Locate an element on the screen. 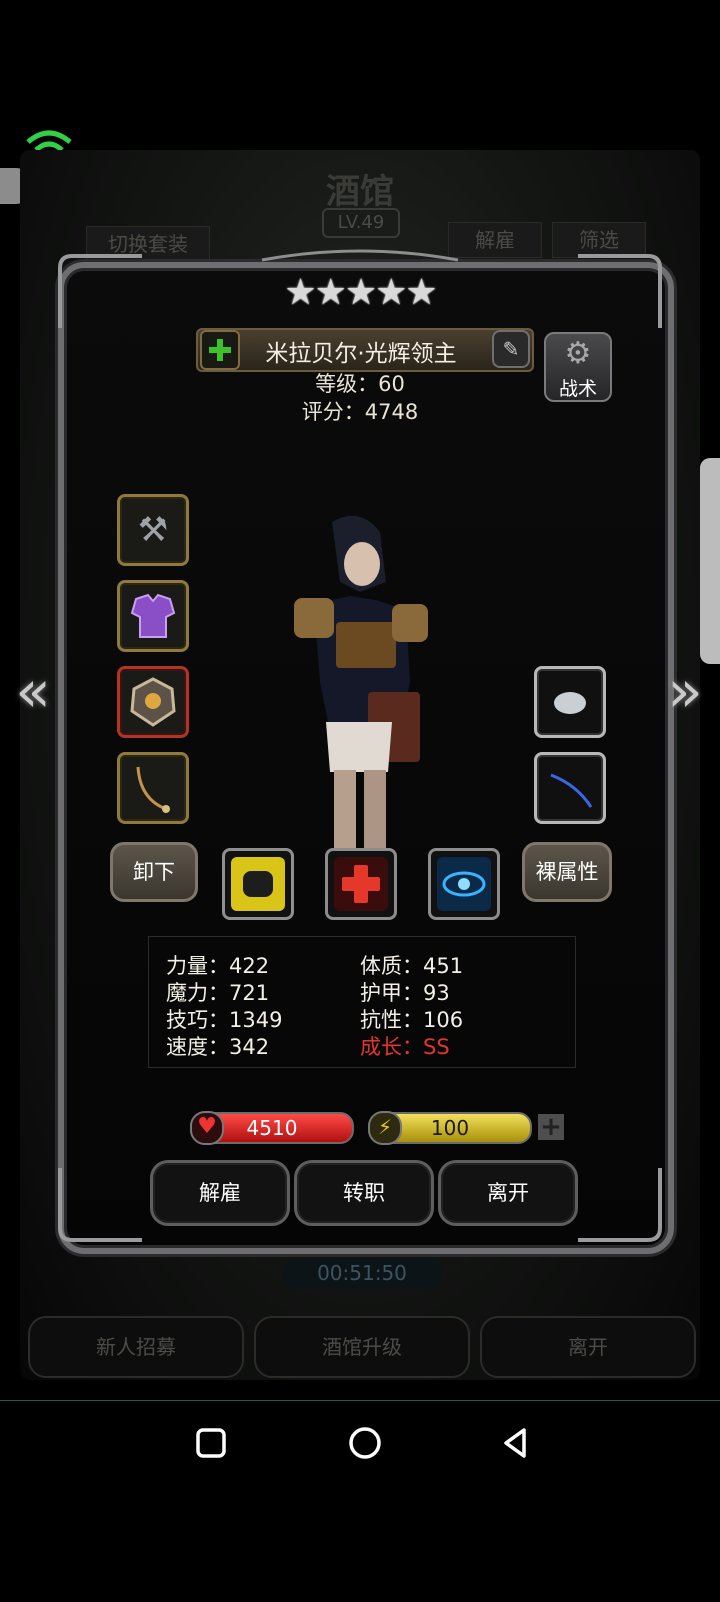 This screenshot has height=1602, width=720. hammer-icon: ⚒ is located at coordinates (153, 530).